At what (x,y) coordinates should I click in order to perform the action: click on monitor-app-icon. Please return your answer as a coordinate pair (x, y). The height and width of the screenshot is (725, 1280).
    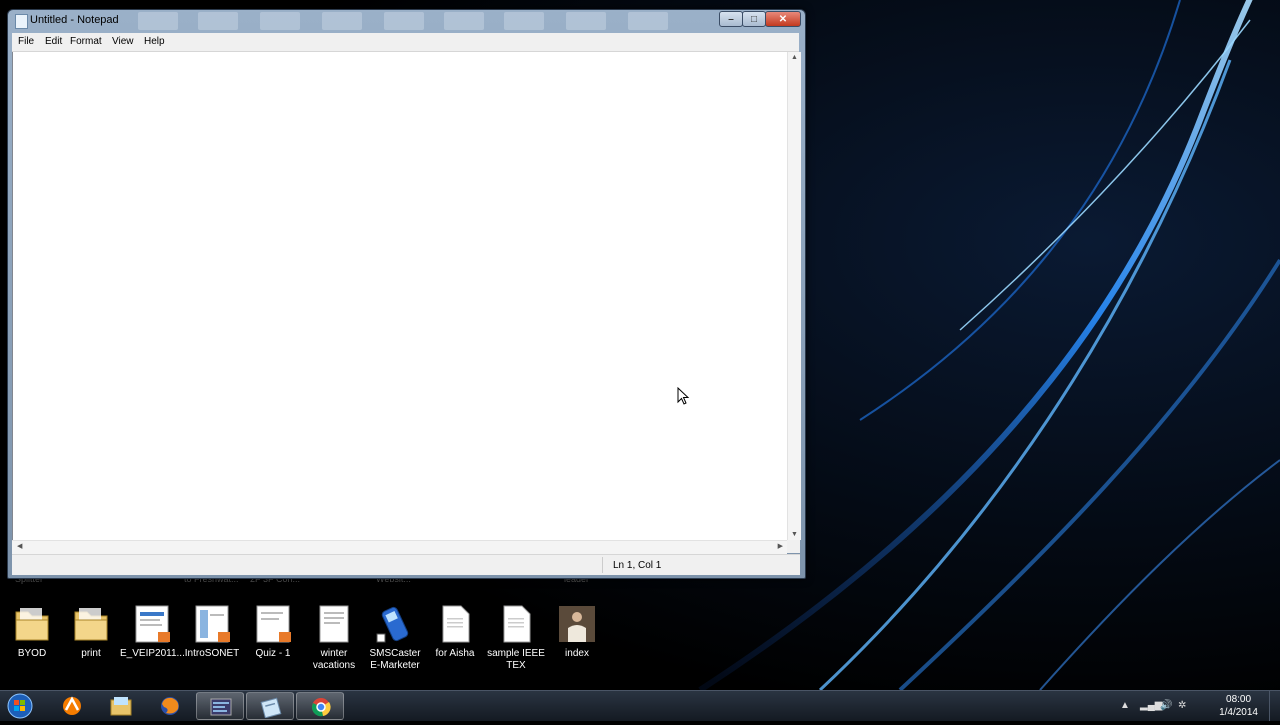
    Looking at the image, I should click on (221, 707).